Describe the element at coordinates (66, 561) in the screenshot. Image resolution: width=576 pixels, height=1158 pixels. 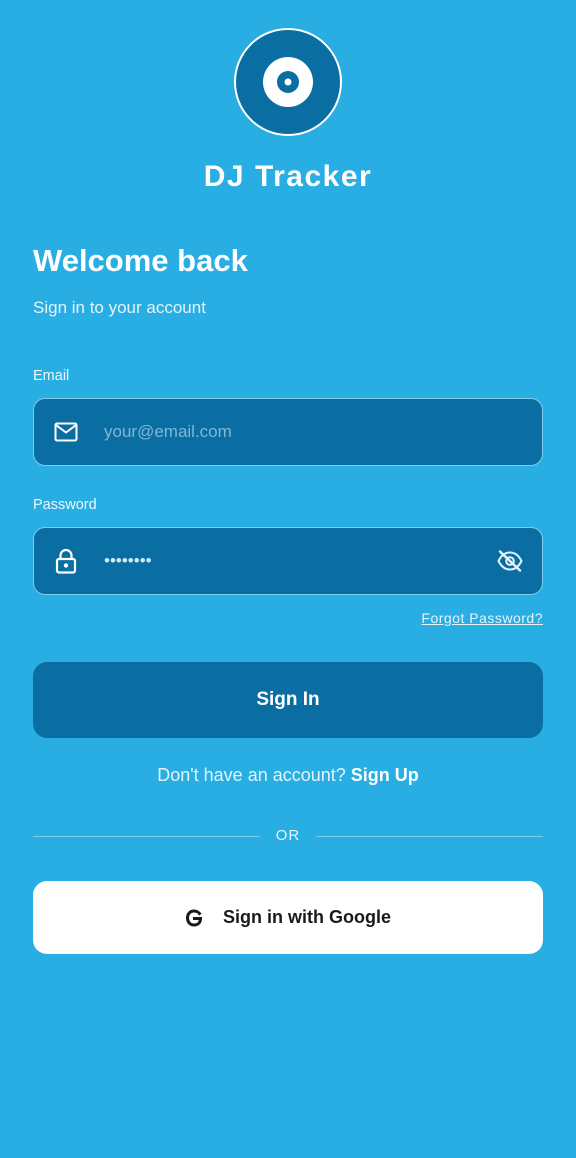
I see `lock-icon` at that location.